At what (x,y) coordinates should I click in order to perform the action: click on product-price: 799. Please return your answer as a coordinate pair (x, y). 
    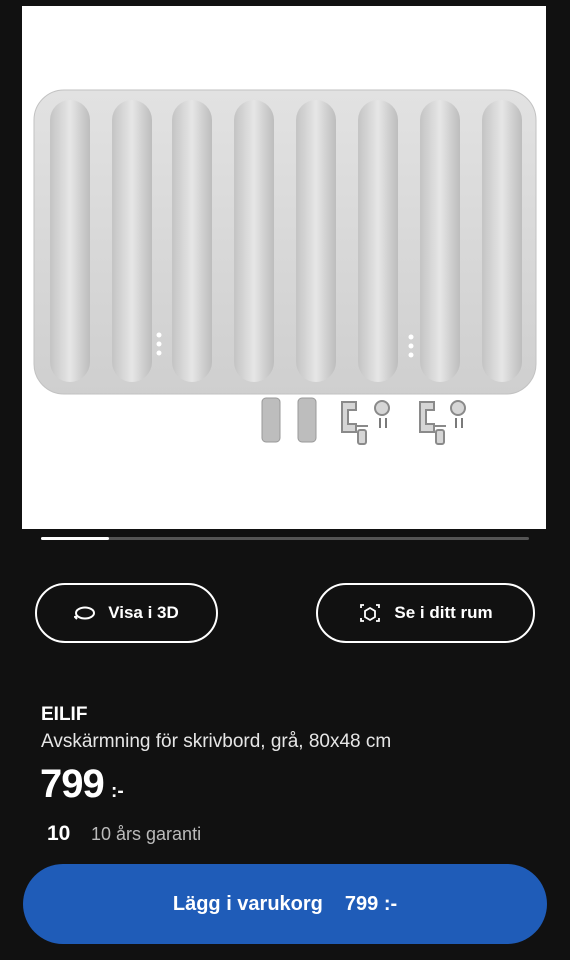
    Looking at the image, I should click on (72, 784).